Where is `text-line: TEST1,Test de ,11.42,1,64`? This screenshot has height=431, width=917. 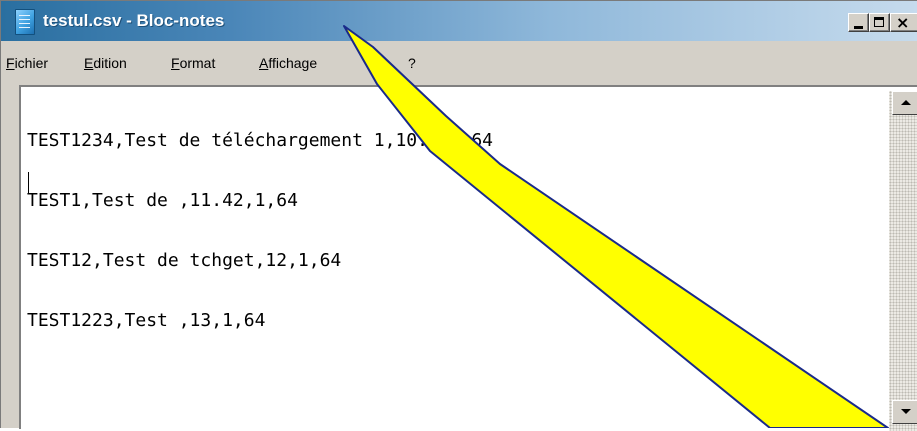
text-line: TEST1,Test de ,11.42,1,64 is located at coordinates (162, 200).